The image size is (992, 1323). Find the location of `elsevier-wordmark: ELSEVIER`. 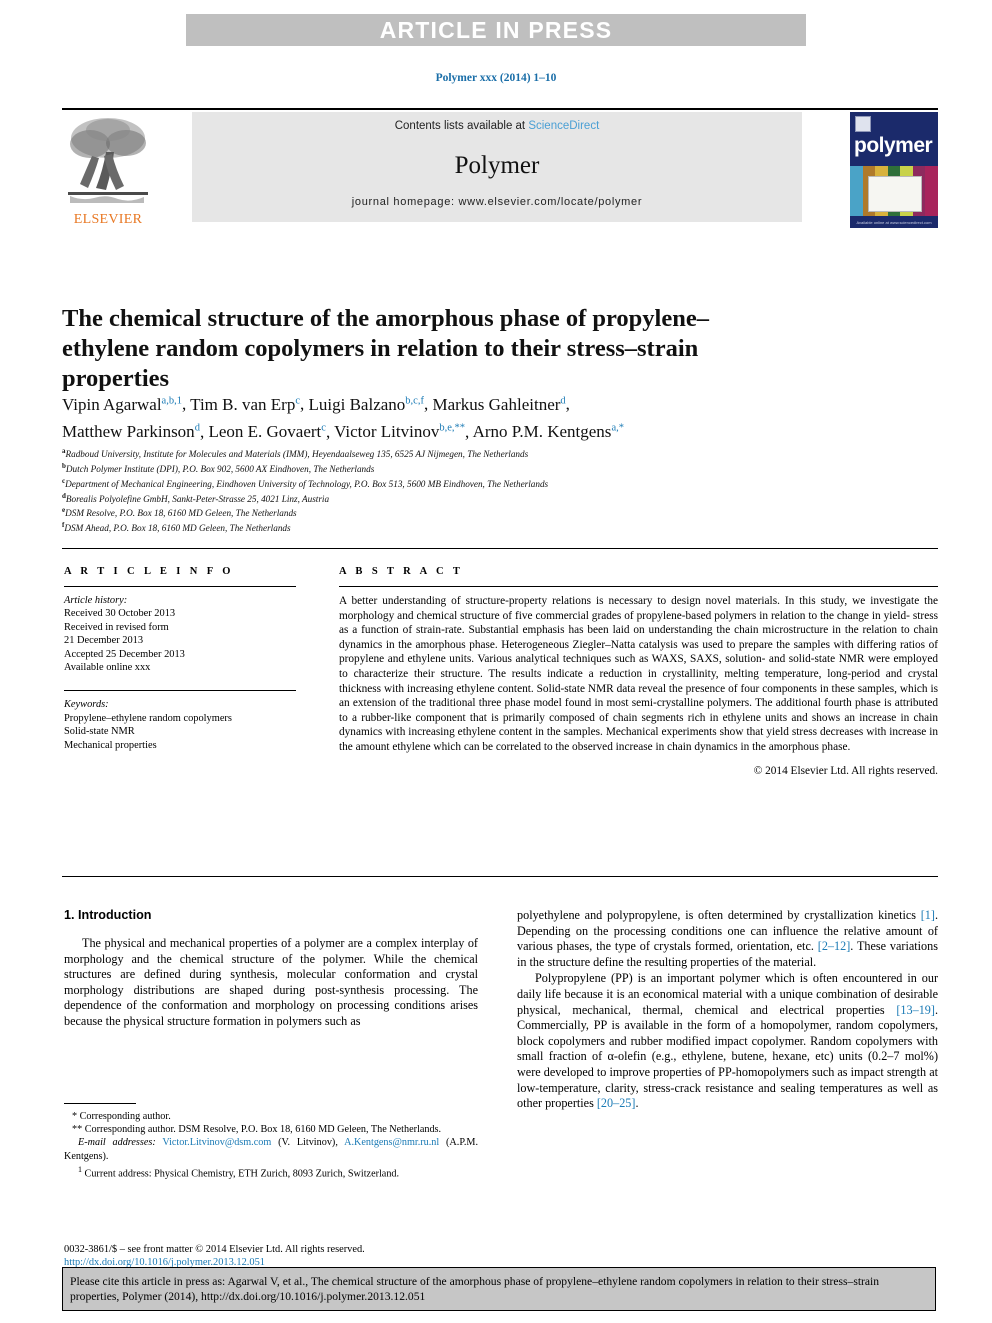

elsevier-wordmark: ELSEVIER is located at coordinates (108, 219).